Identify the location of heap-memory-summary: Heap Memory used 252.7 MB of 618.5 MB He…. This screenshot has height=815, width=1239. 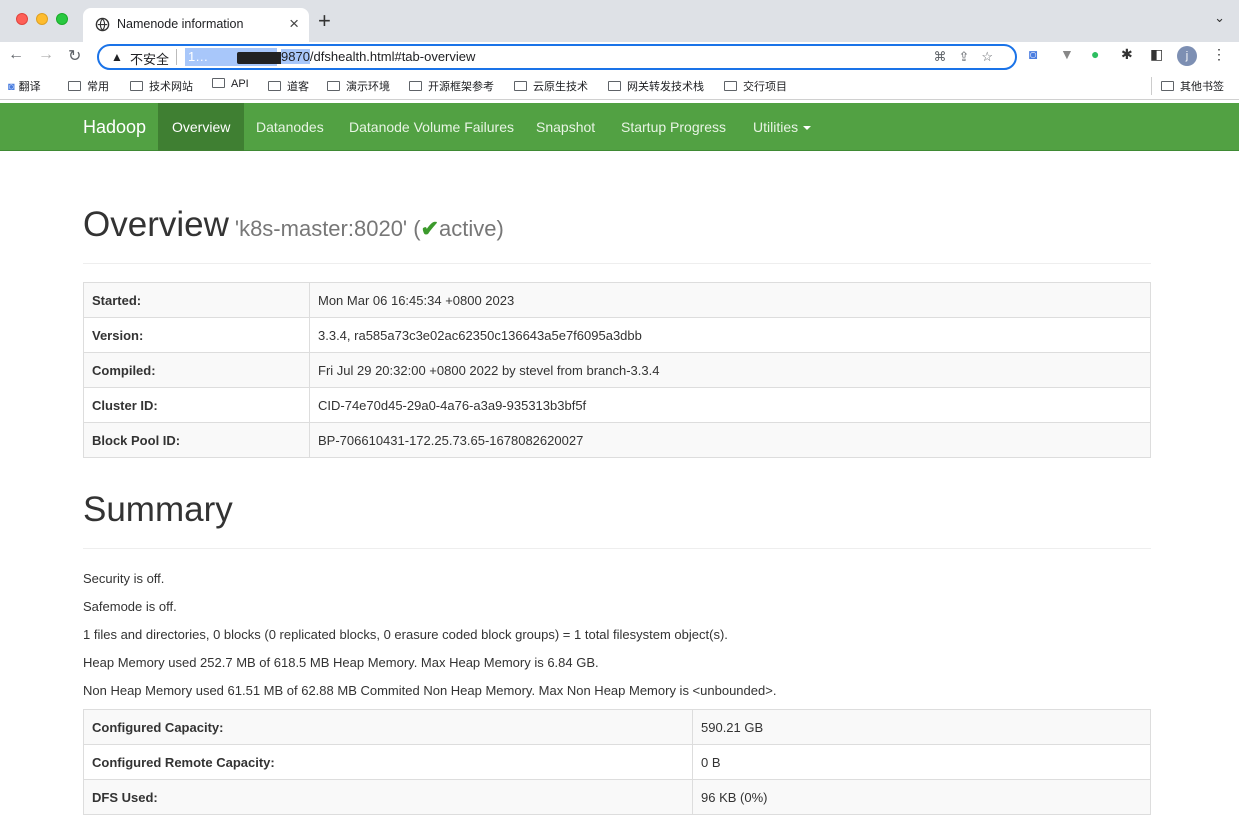
(341, 662).